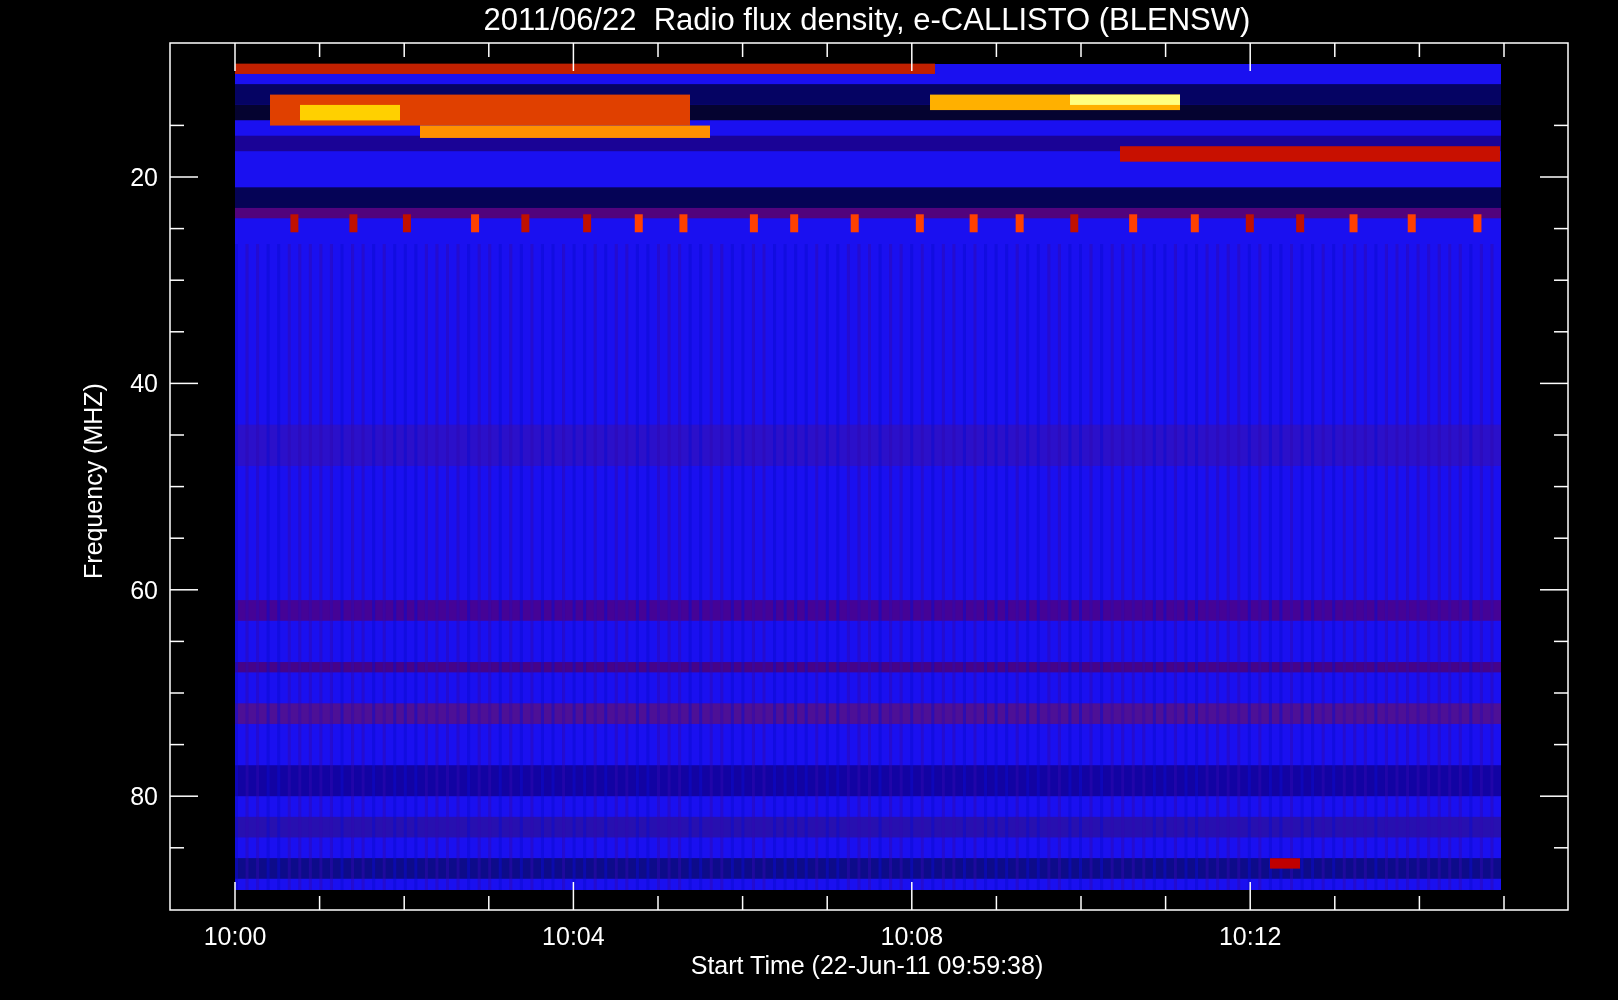 The height and width of the screenshot is (1000, 1618). Describe the element at coordinates (912, 936) in the screenshot. I see `axis-tick-label: 10:08` at that location.